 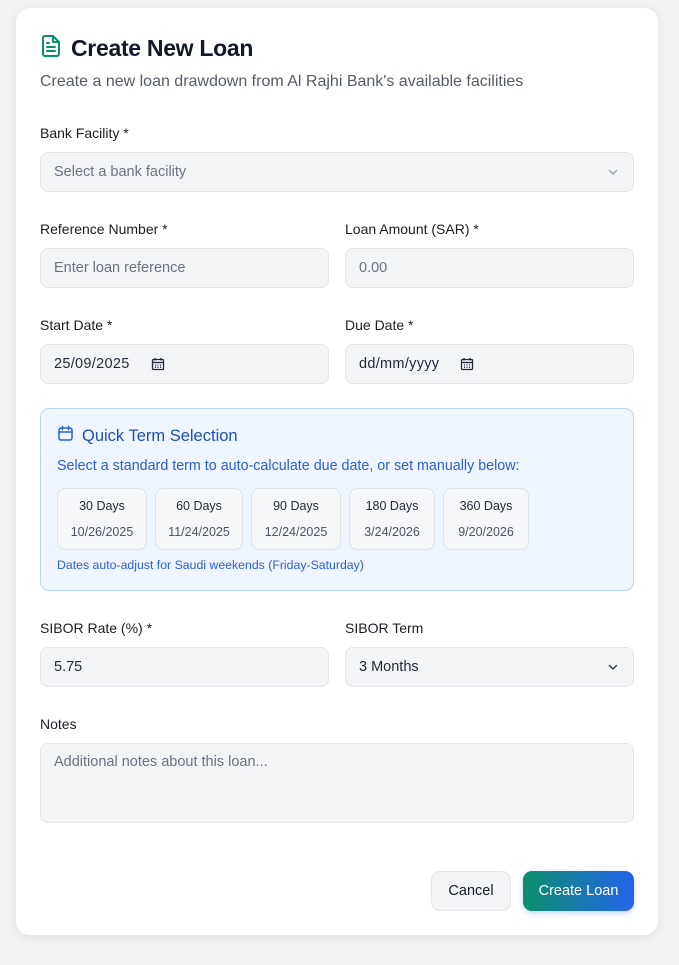 I want to click on loan-amount-label: Loan Amount (SAR) *, so click(x=412, y=229).